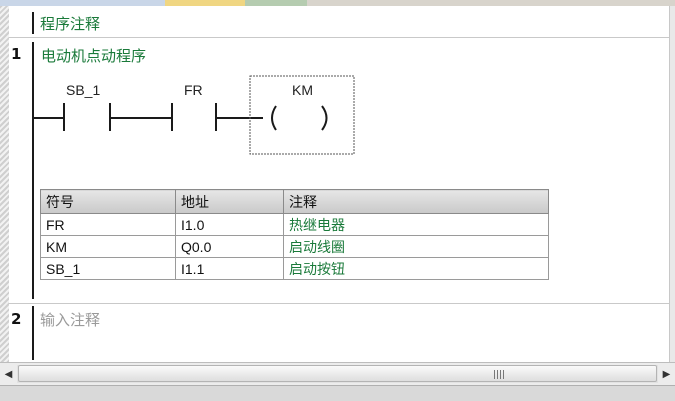 This screenshot has width=675, height=401. Describe the element at coordinates (229, 224) in the screenshot. I see `address-cell: I1.0` at that location.